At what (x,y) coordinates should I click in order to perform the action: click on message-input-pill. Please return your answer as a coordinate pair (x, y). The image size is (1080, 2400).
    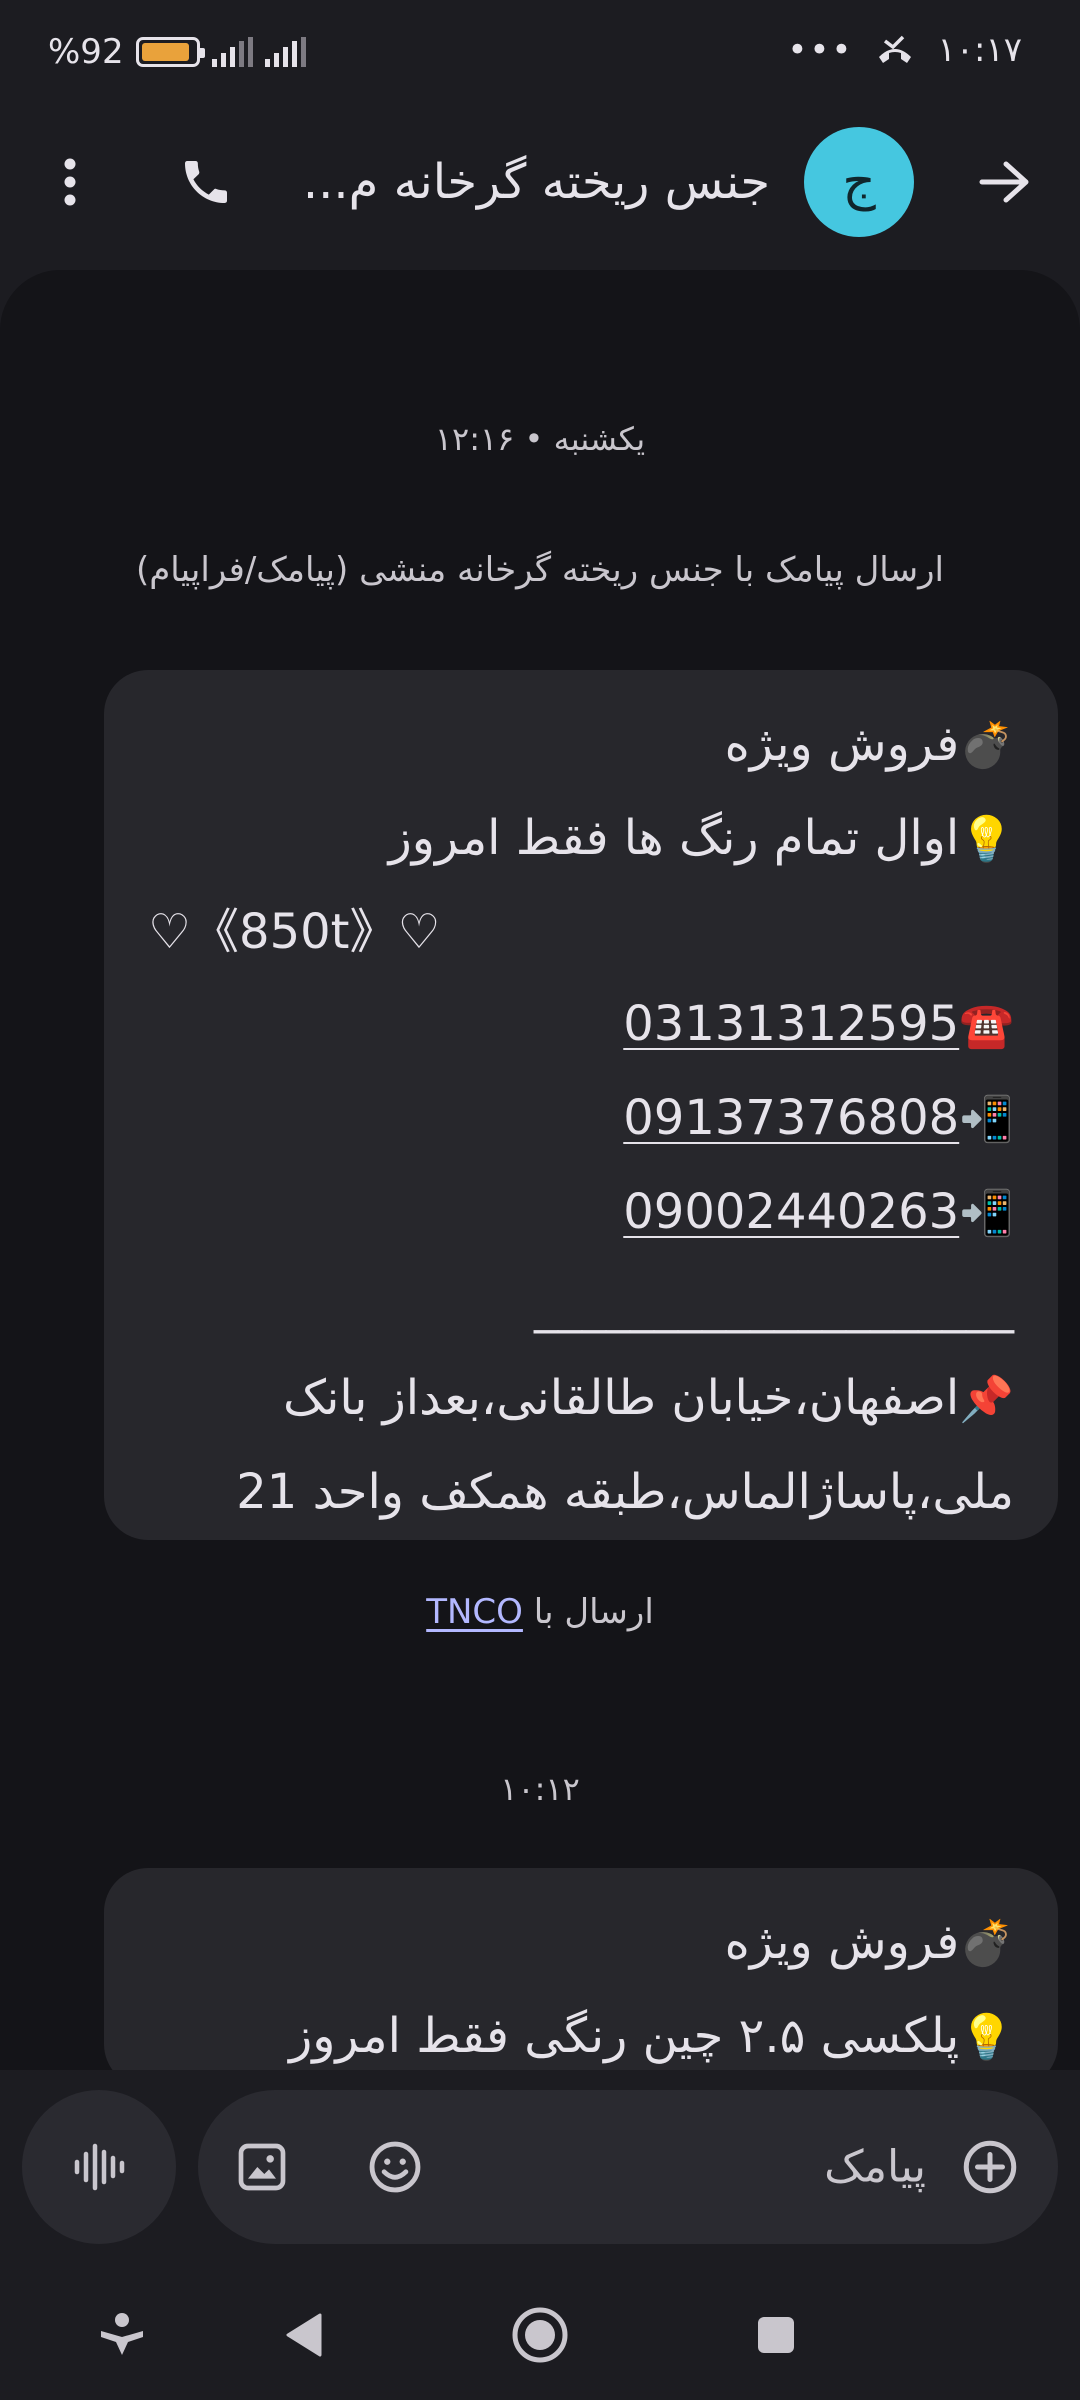
    Looking at the image, I should click on (628, 2167).